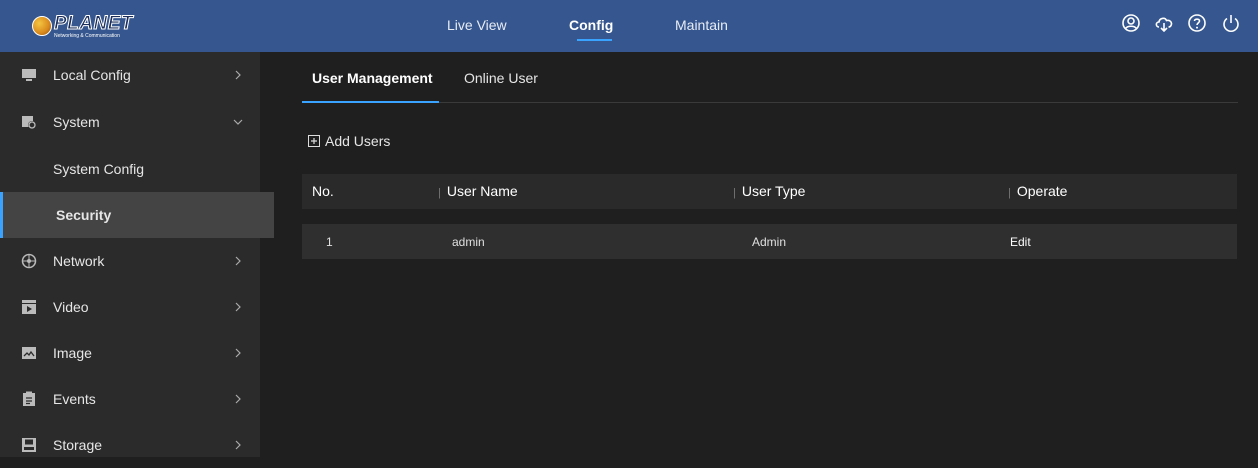 The width and height of the screenshot is (1258, 468). What do you see at coordinates (92, 75) in the screenshot?
I see `sidebar-item-label: Local Config` at bounding box center [92, 75].